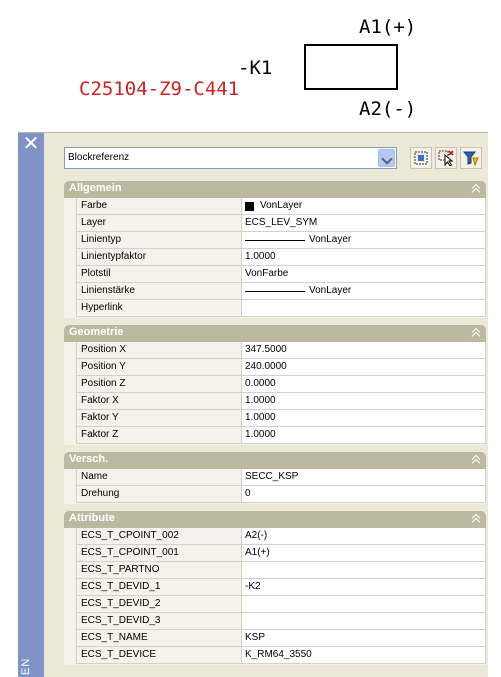  I want to click on property-row: ECS_T_CPOINT_001 A1(+), so click(281, 553).